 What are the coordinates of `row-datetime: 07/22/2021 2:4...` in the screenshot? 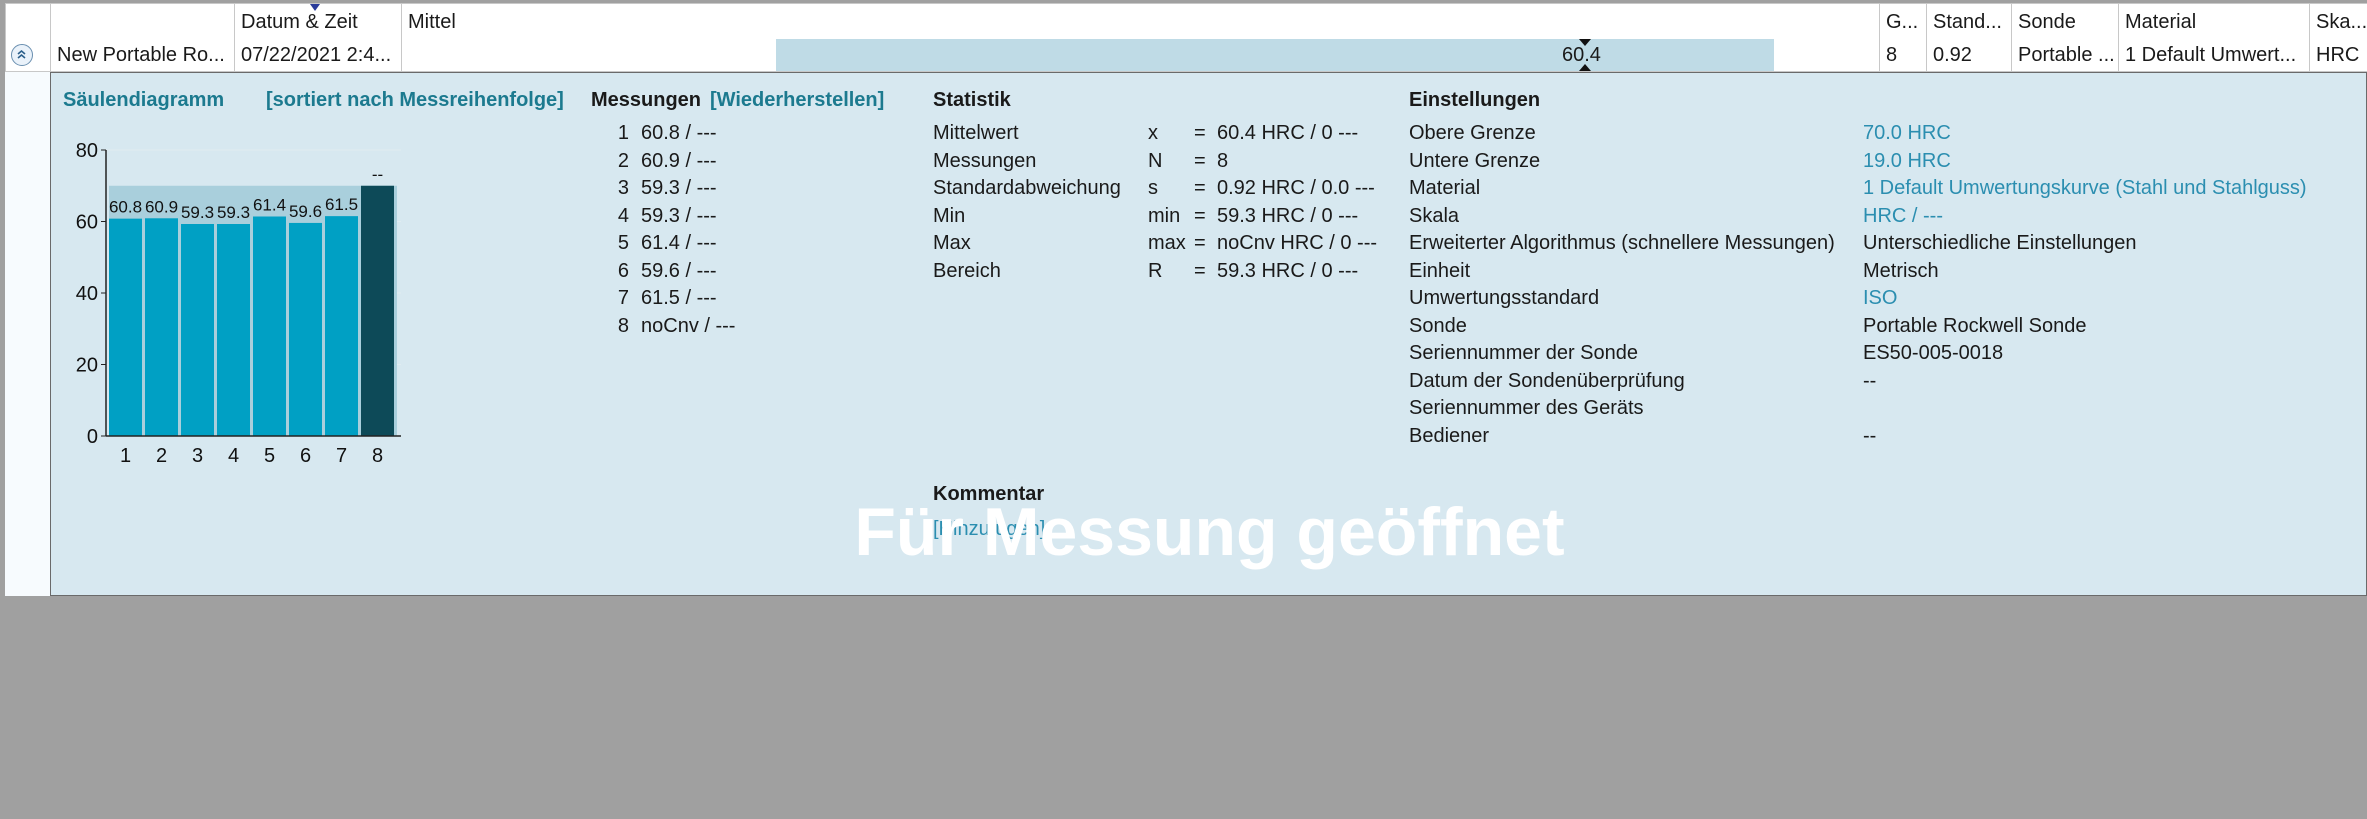 It's located at (317, 55).